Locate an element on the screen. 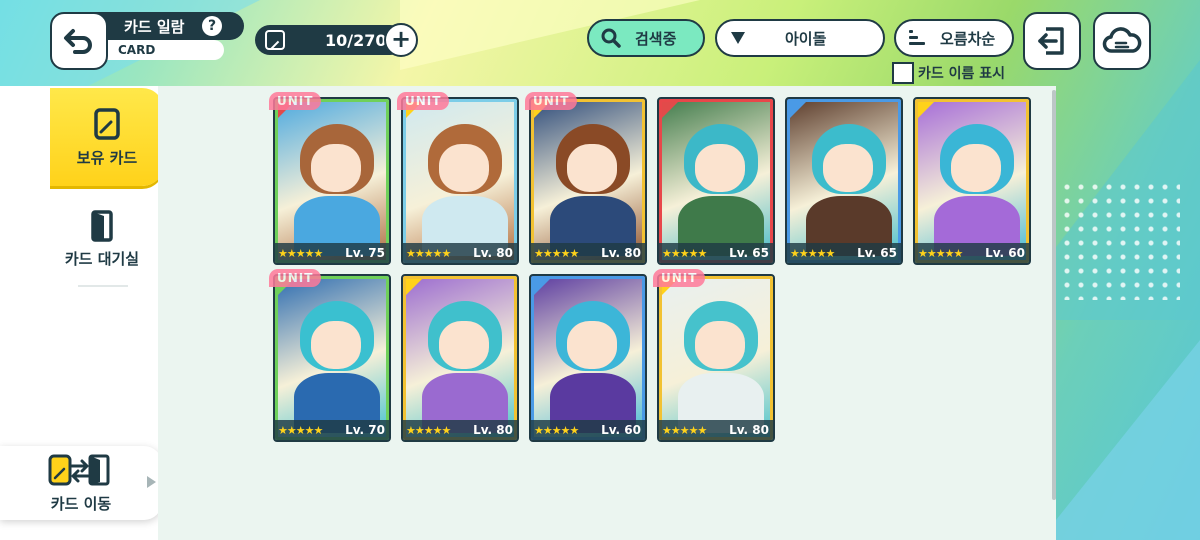 This screenshot has height=540, width=1200. show-card-name-toggle: 카드 이름 표시 is located at coordinates (948, 73).